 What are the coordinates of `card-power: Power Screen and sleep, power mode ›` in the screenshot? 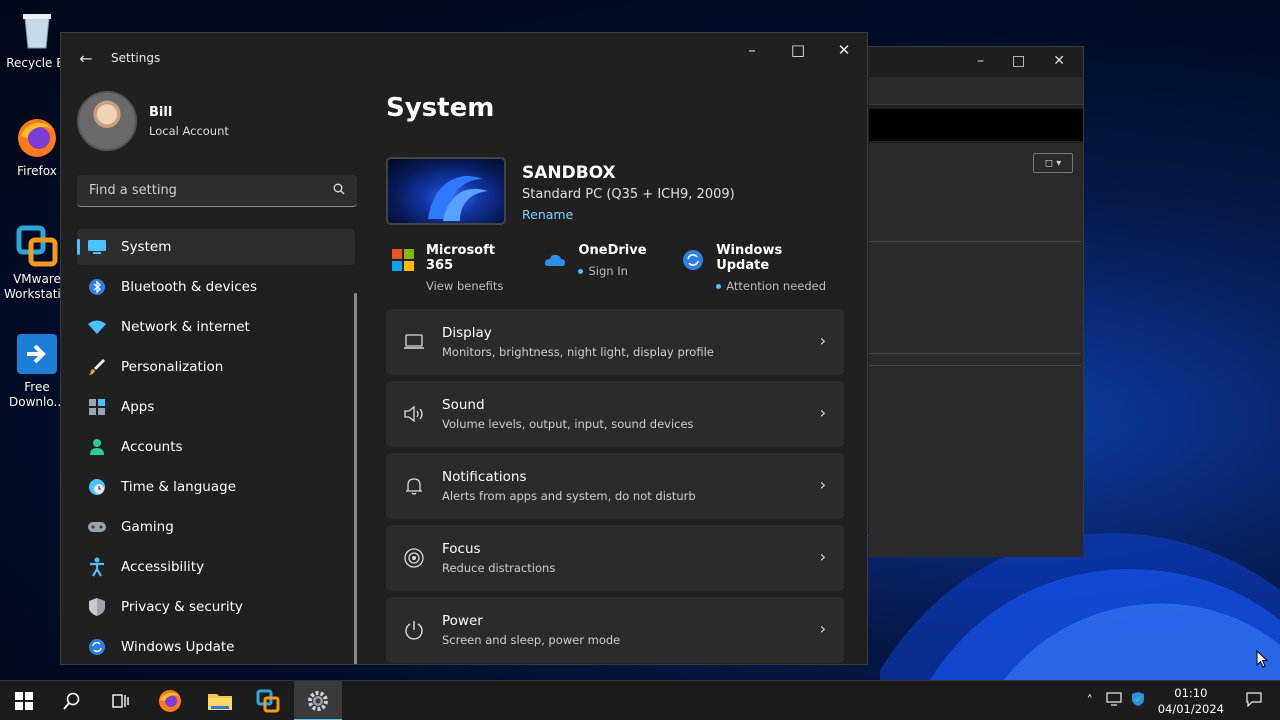 It's located at (615, 630).